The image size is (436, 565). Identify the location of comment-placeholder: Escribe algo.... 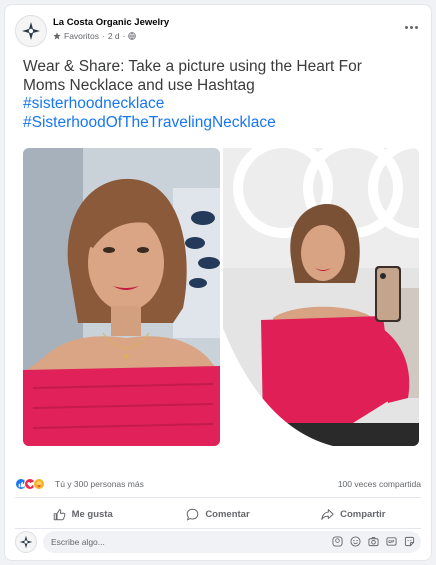
(78, 542).